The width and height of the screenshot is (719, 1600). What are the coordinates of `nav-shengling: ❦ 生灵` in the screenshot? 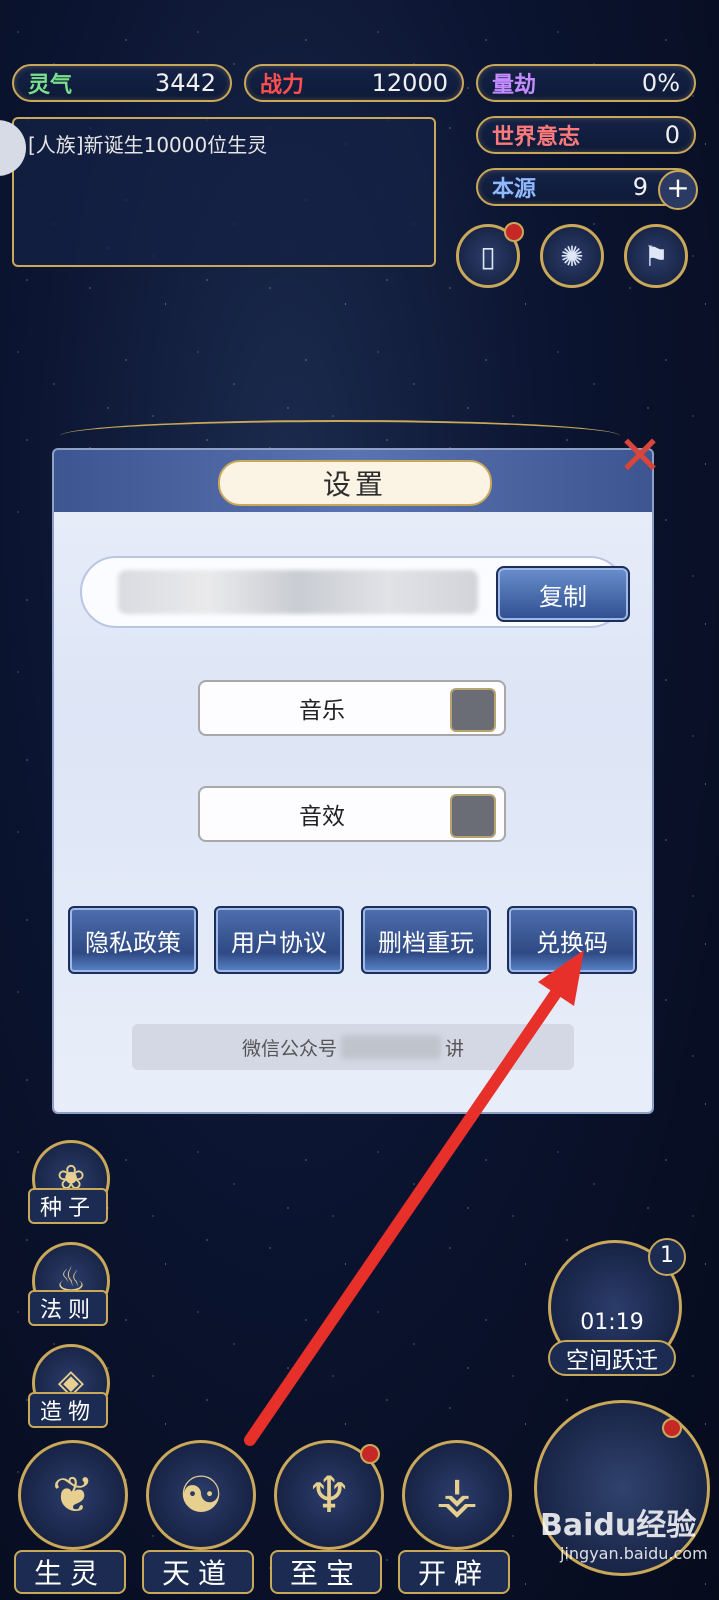 It's located at (71, 1517).